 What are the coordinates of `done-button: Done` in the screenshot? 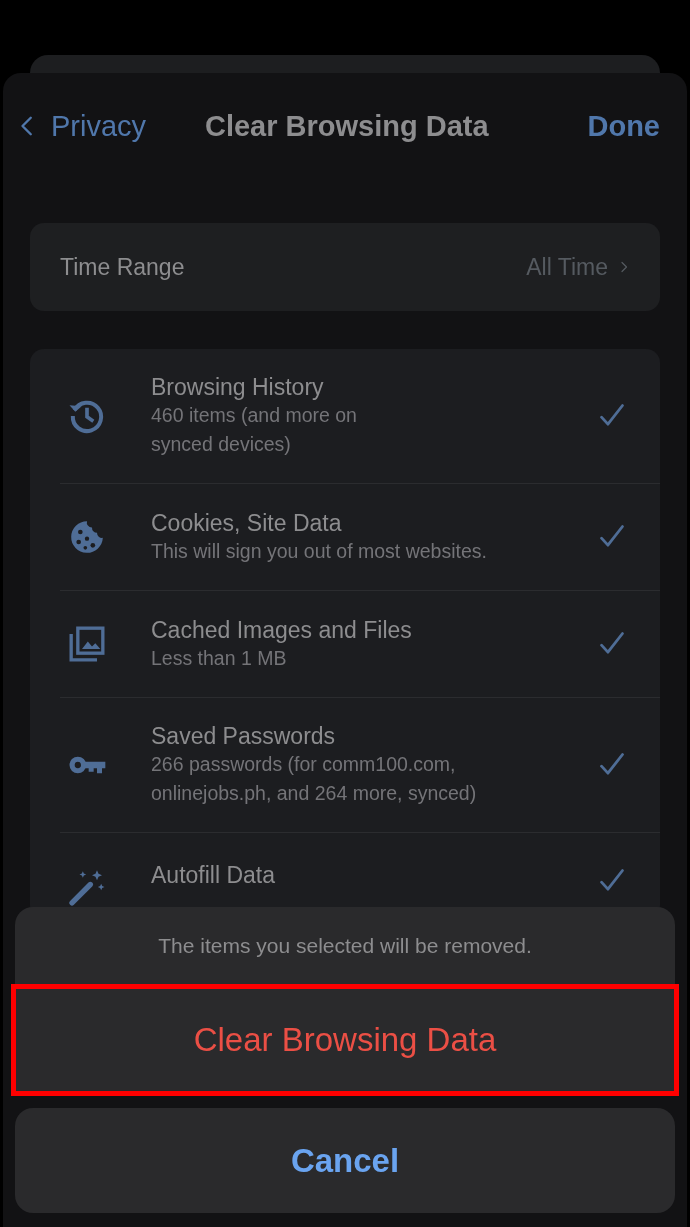 It's located at (623, 126).